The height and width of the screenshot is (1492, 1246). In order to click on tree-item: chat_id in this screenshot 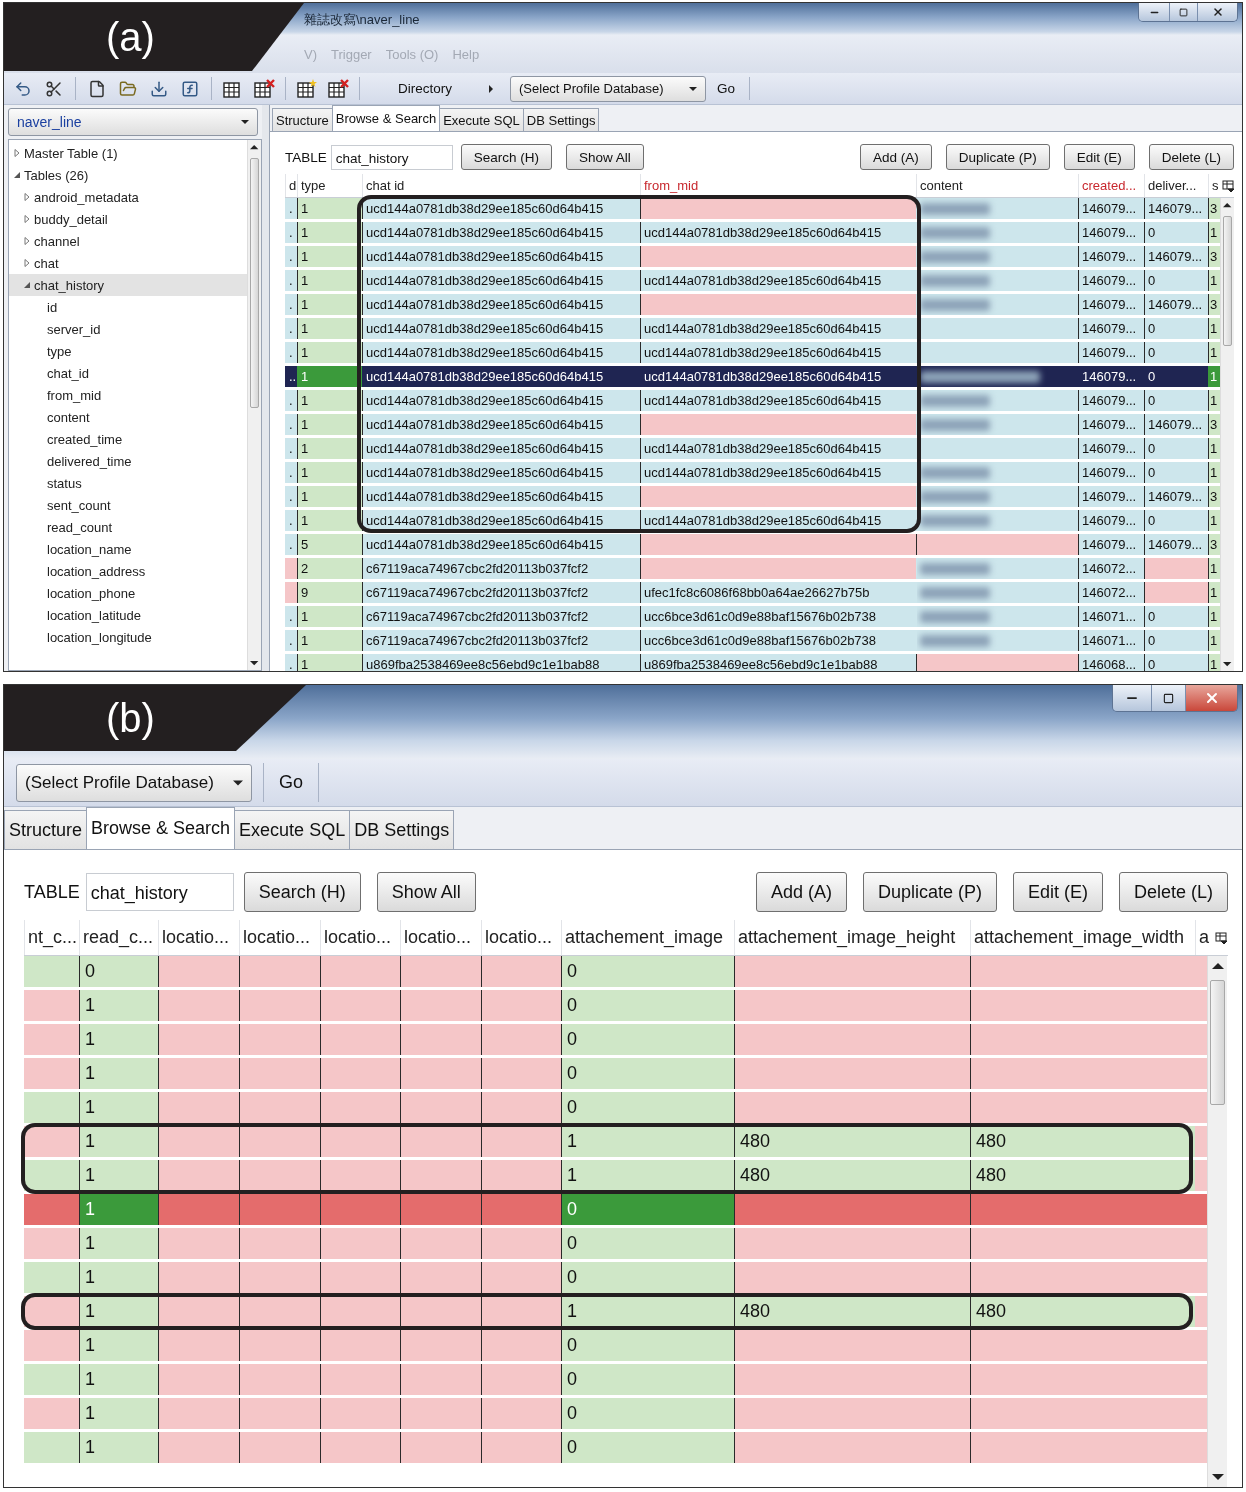, I will do `click(128, 373)`.